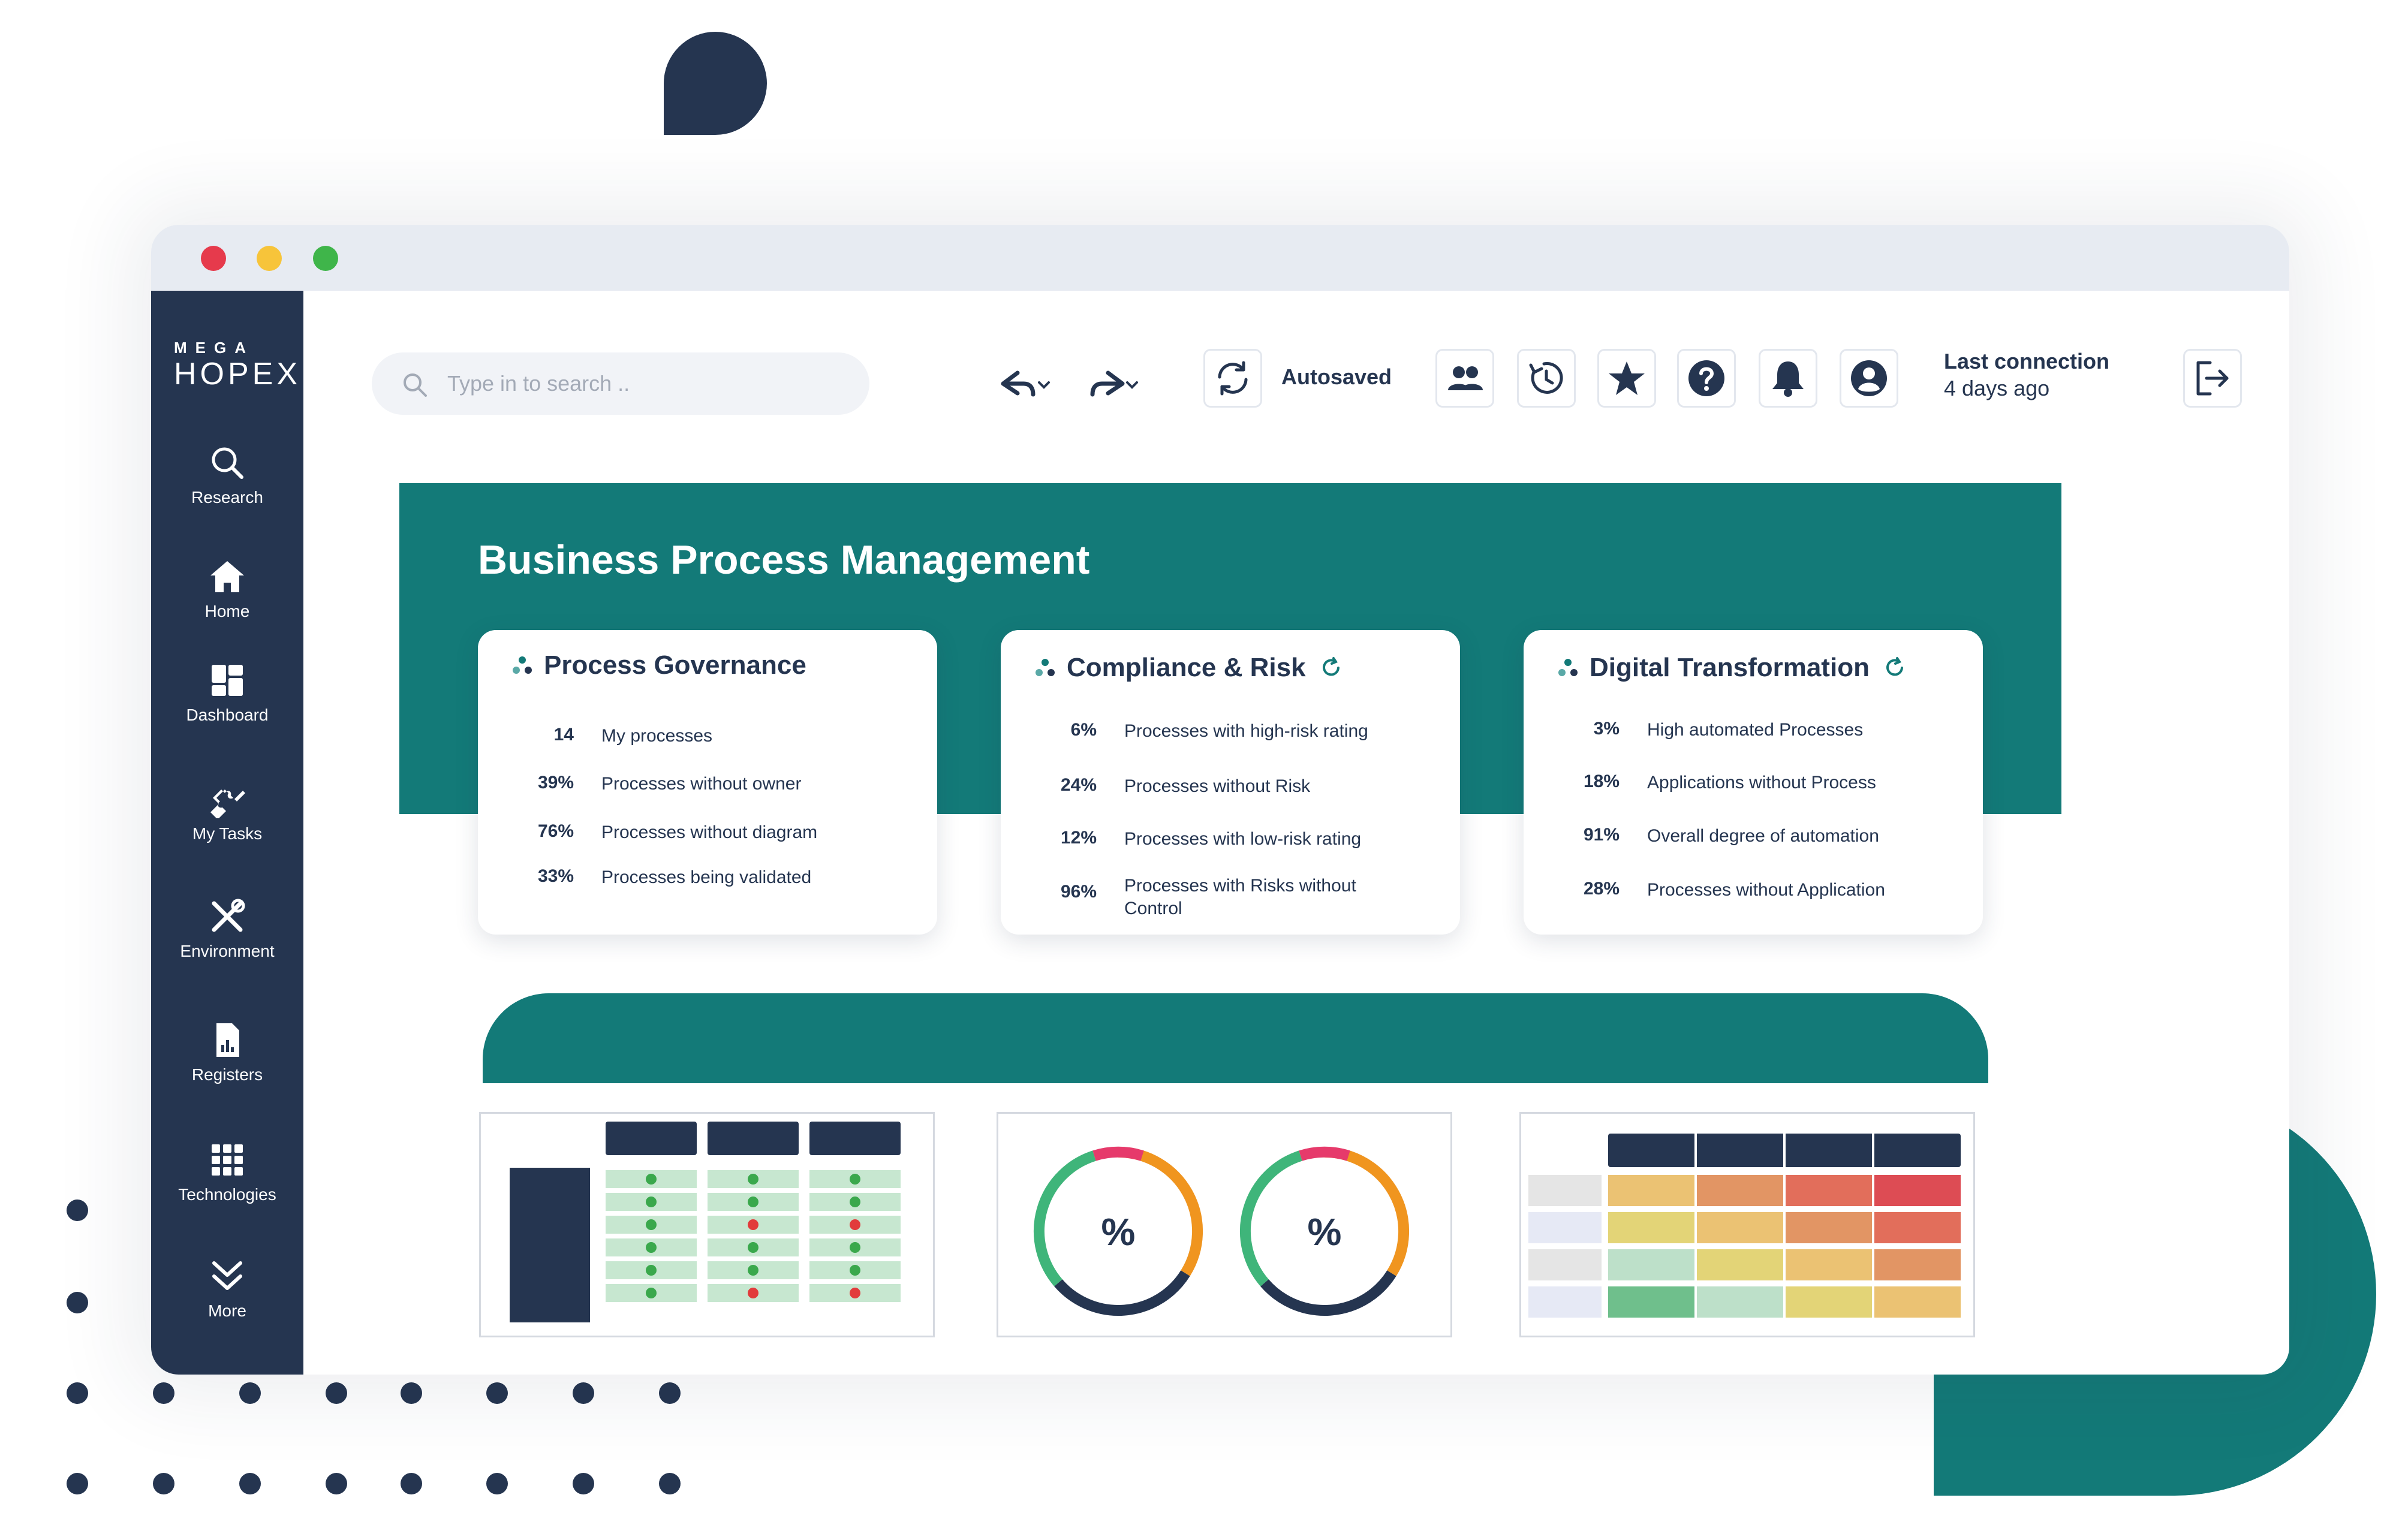 This screenshot has width=2399, height=1540. I want to click on sidebar-item-label: Dashboard, so click(228, 715).